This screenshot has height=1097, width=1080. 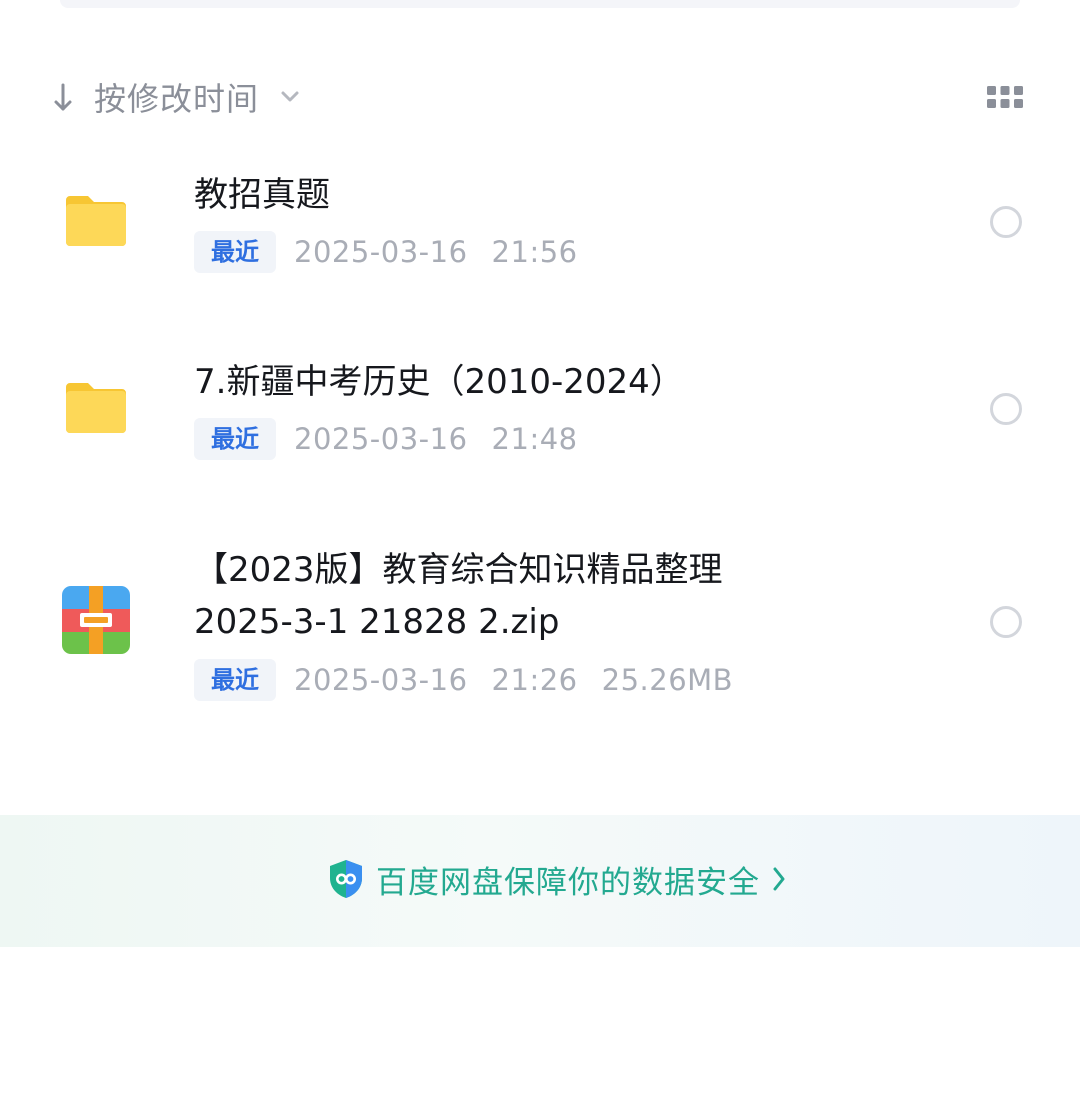 I want to click on security-banner: 百度网盘保障你的数据安全, so click(x=540, y=881).